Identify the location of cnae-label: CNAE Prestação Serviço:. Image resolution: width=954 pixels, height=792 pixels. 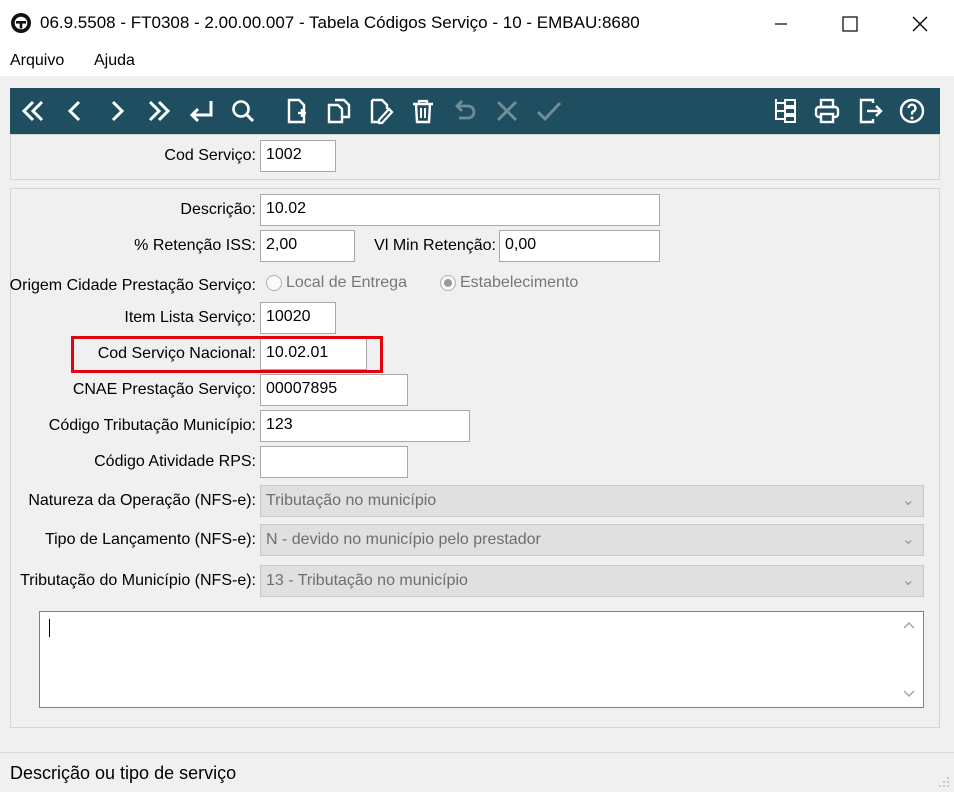
(164, 389).